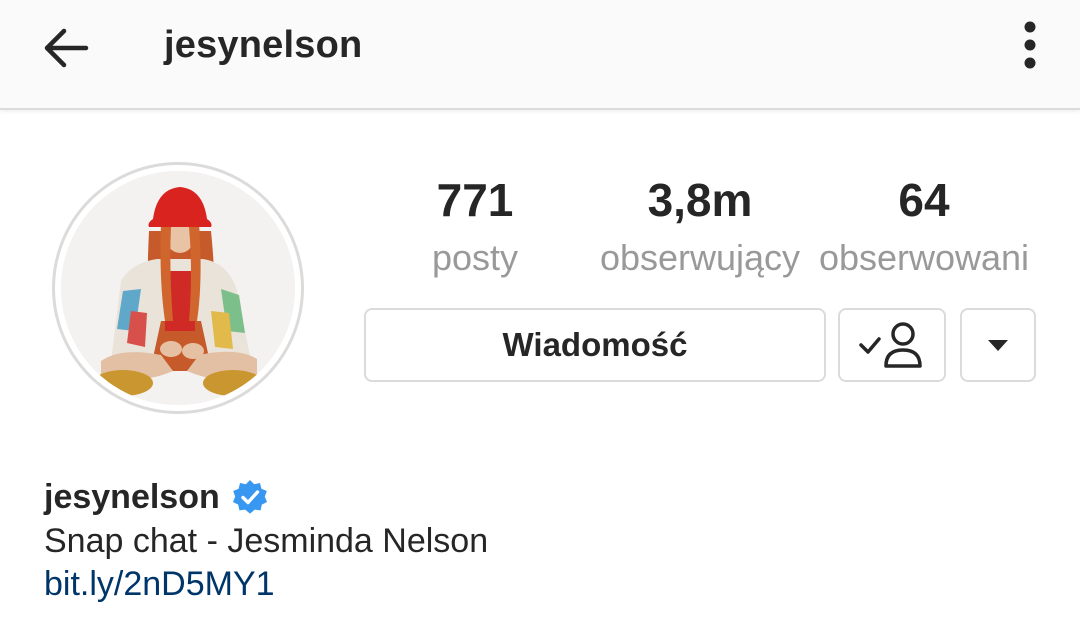 The width and height of the screenshot is (1080, 618). I want to click on bio-link: bit.ly/2nD5MY1, so click(159, 584).